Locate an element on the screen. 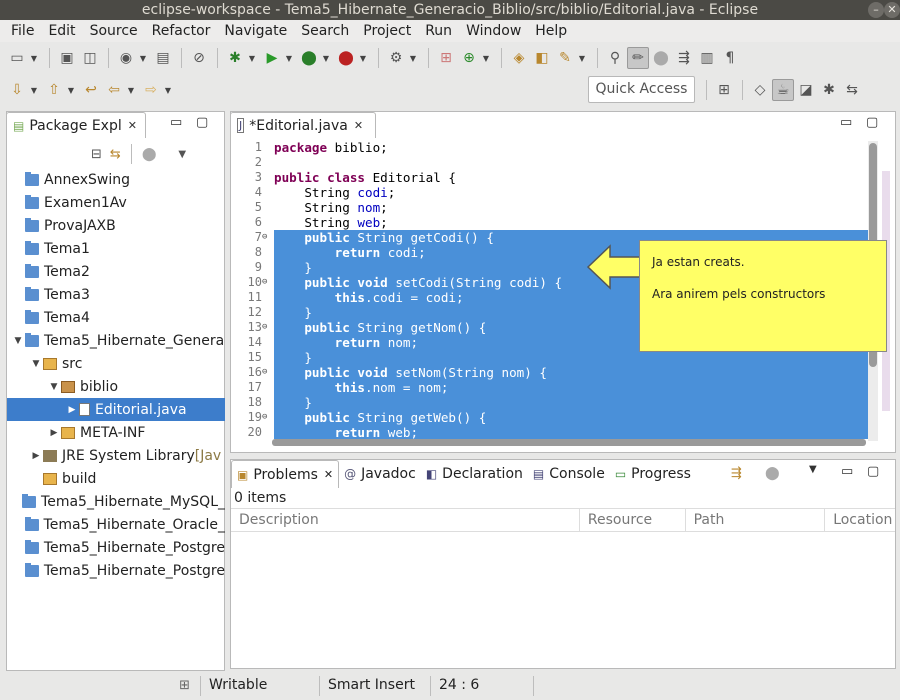  tab-console: ▤ Console is located at coordinates (569, 474).